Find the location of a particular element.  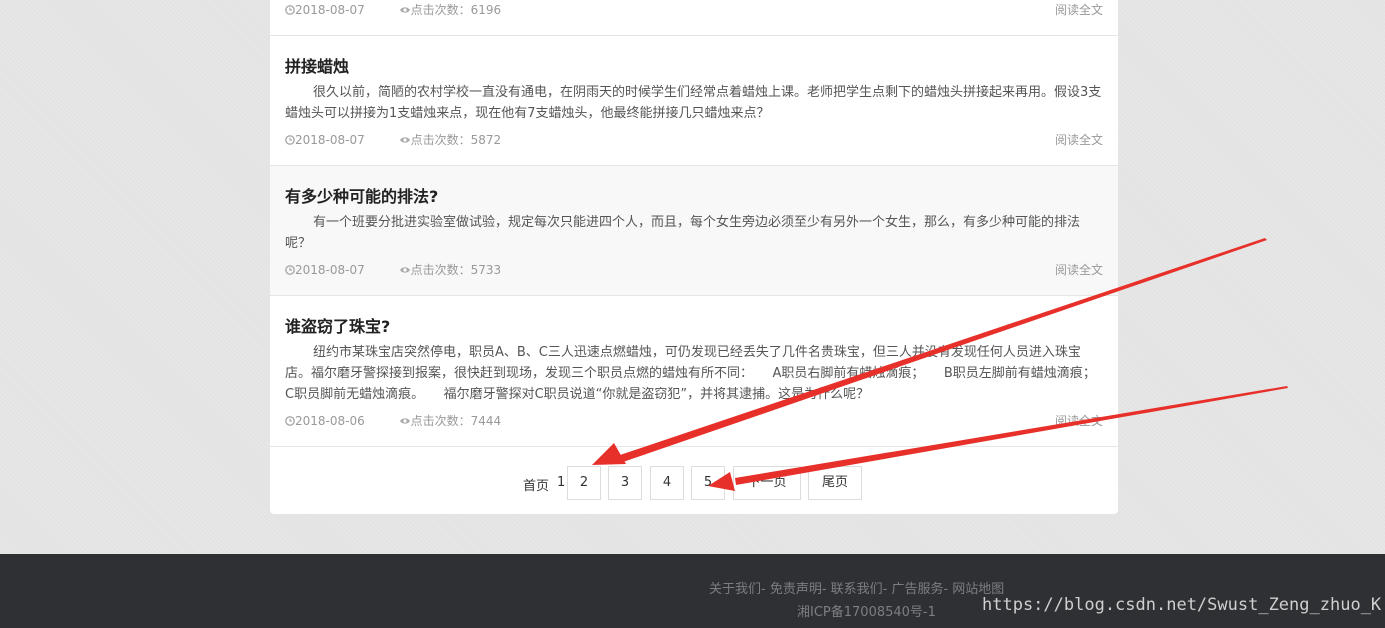

article-title: 谁盗窃了珠宝? is located at coordinates (337, 325).